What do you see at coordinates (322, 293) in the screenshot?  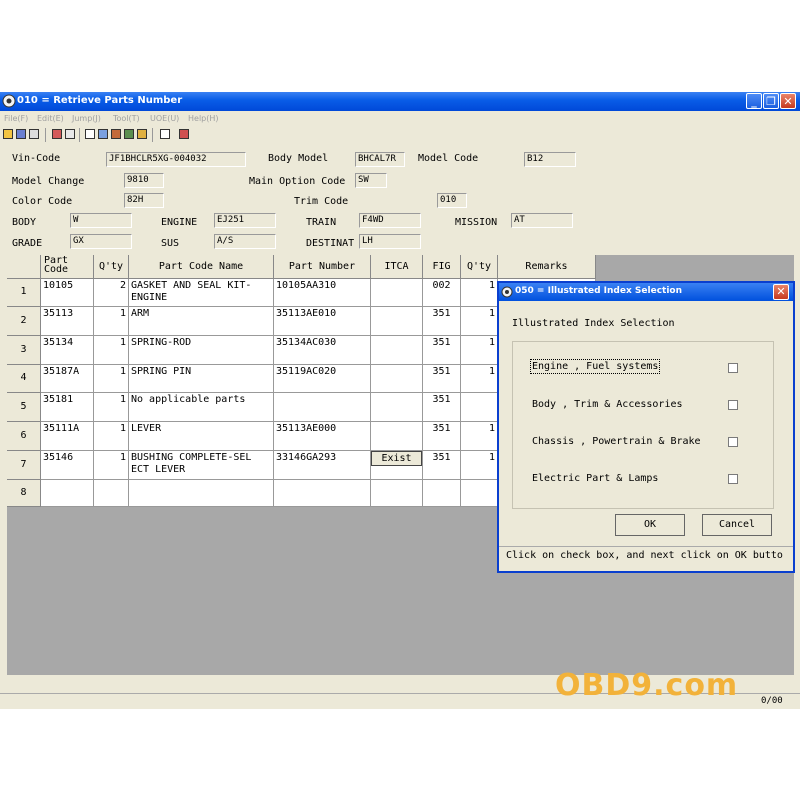 I see `grid-cell-part-number: 10105AA310` at bounding box center [322, 293].